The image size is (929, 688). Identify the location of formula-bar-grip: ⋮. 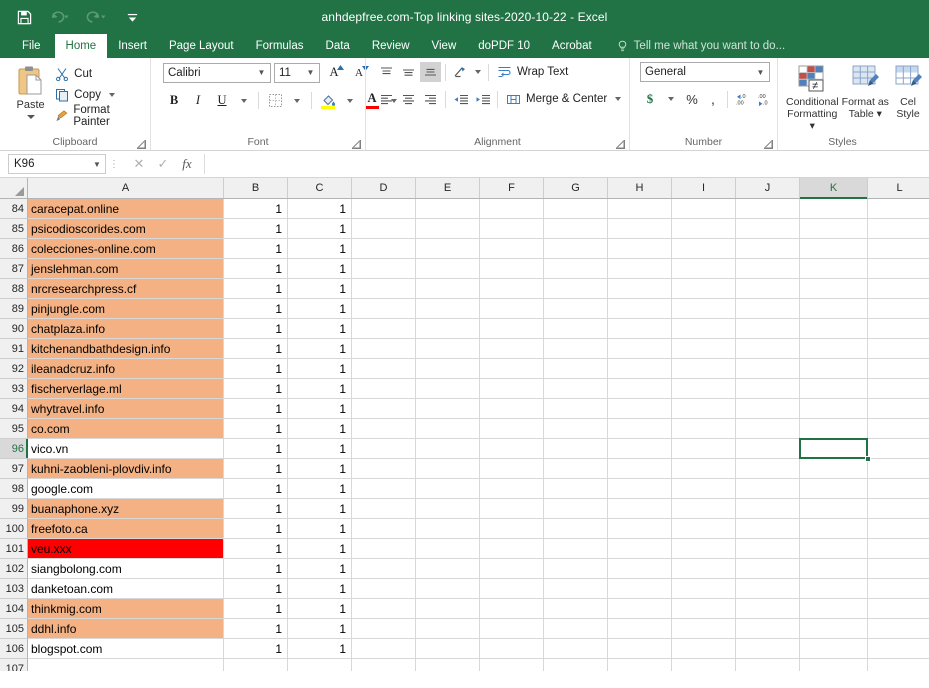
(114, 164).